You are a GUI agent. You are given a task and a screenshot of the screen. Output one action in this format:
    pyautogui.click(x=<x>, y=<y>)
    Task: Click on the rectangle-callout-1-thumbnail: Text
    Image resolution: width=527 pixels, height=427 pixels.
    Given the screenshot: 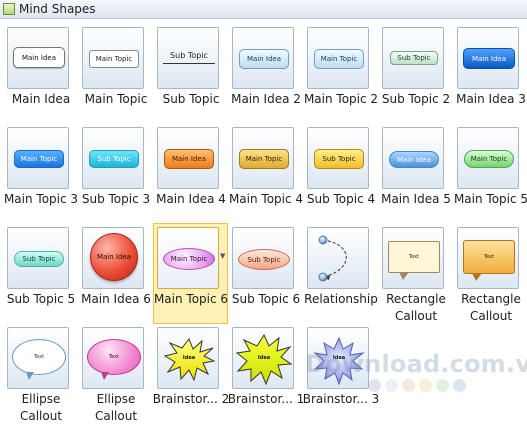 What is the action you would take?
    pyautogui.click(x=413, y=258)
    